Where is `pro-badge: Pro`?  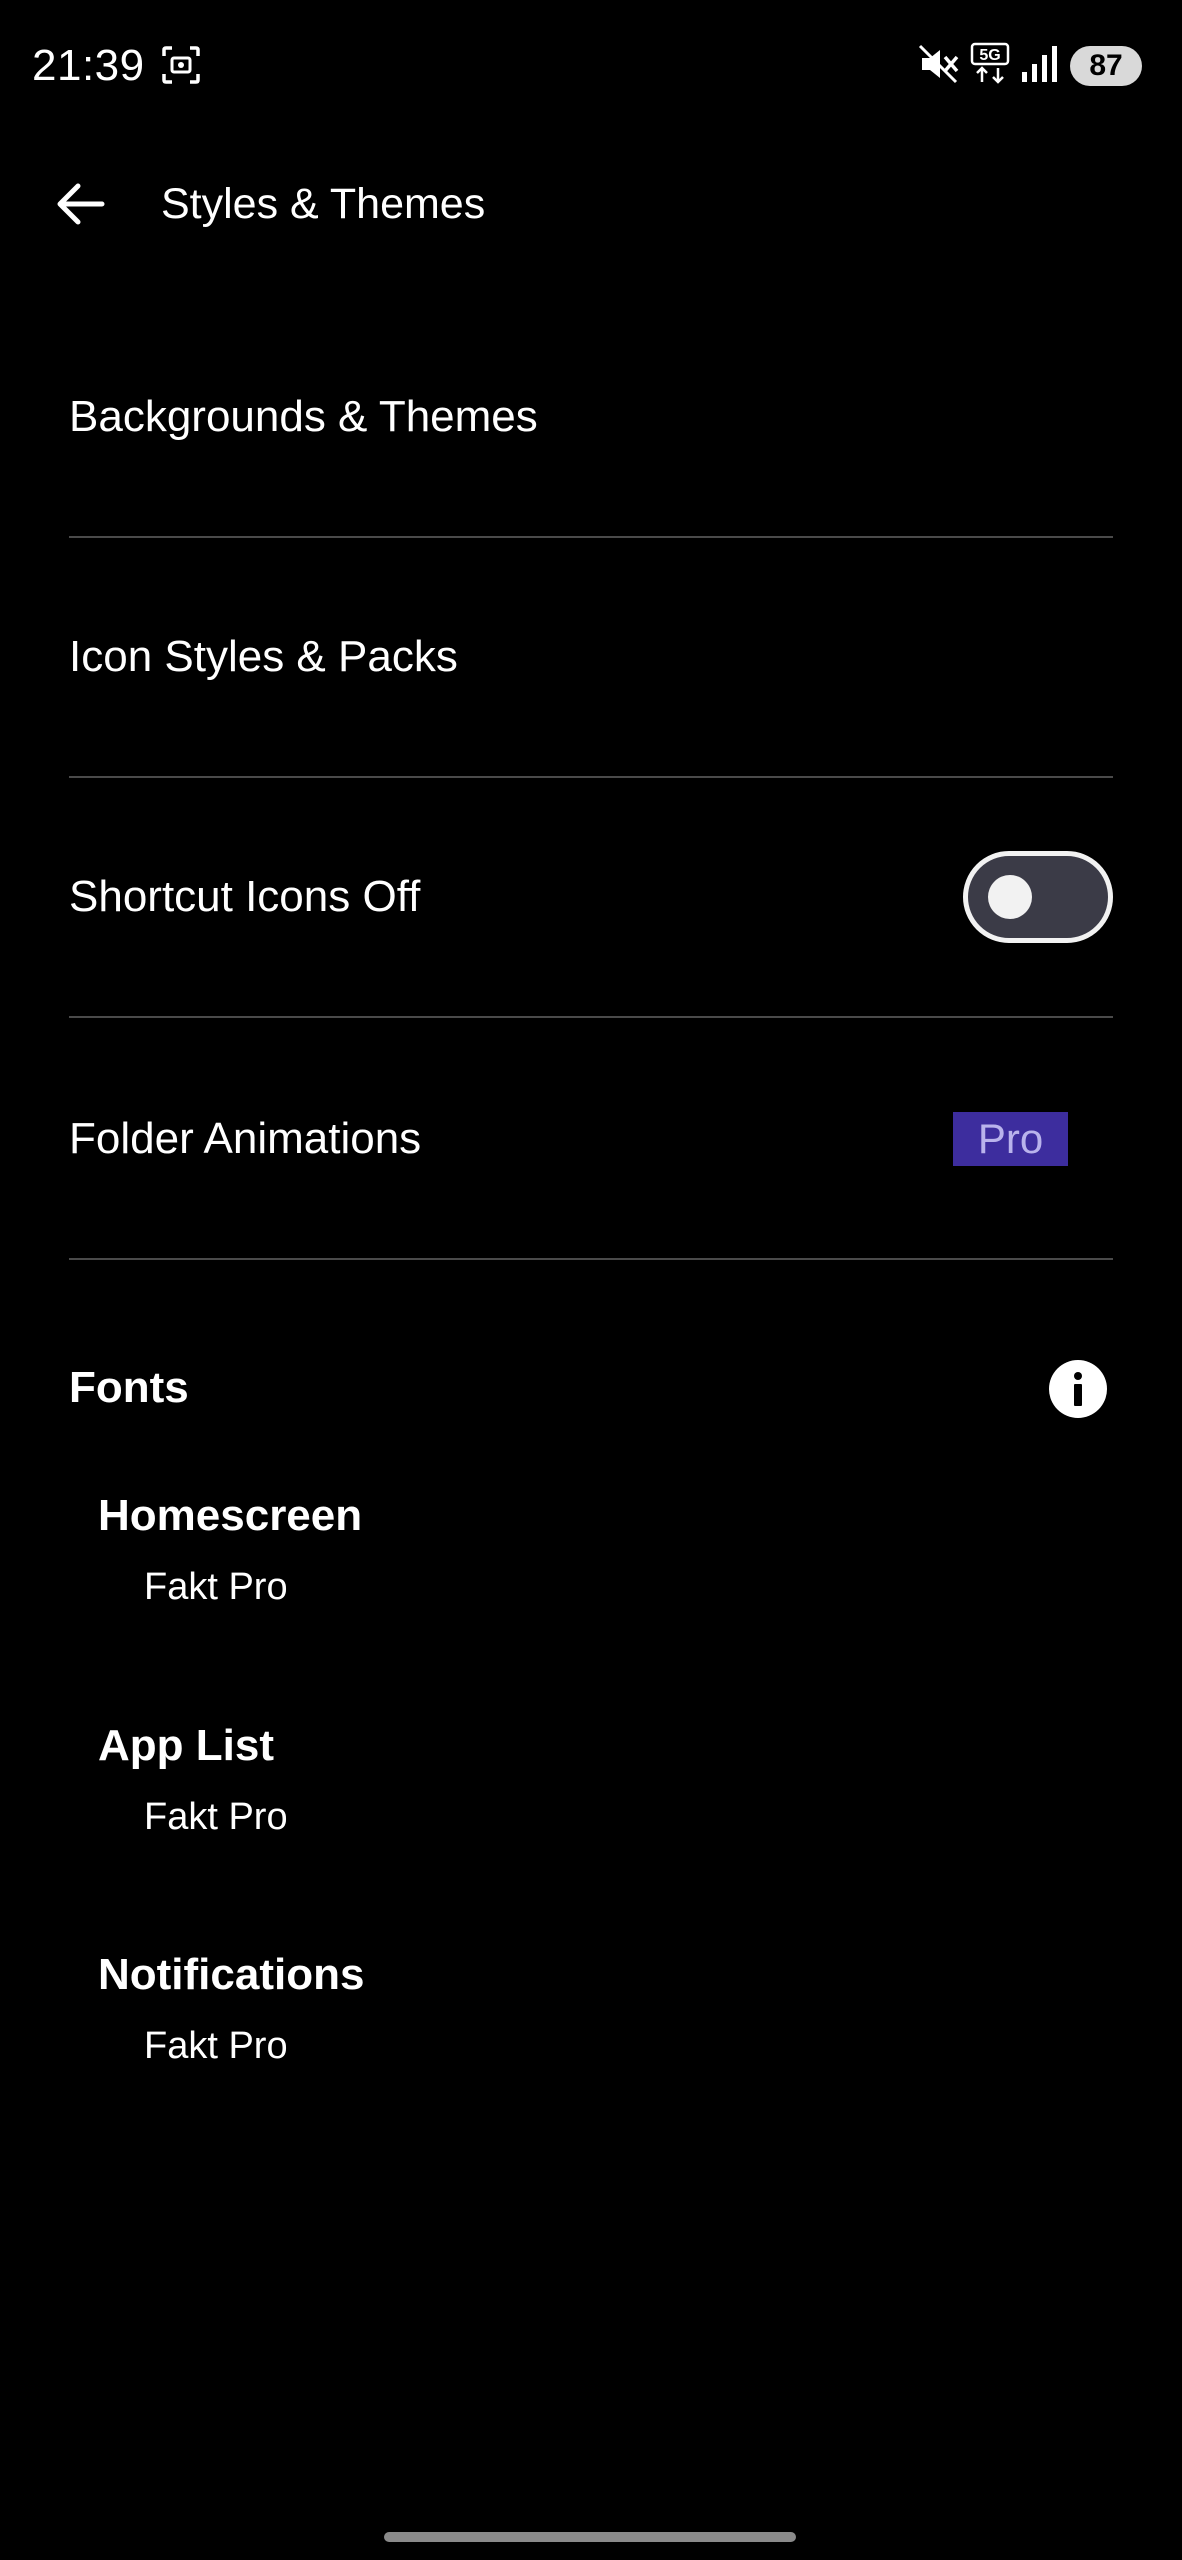 pro-badge: Pro is located at coordinates (1010, 1139).